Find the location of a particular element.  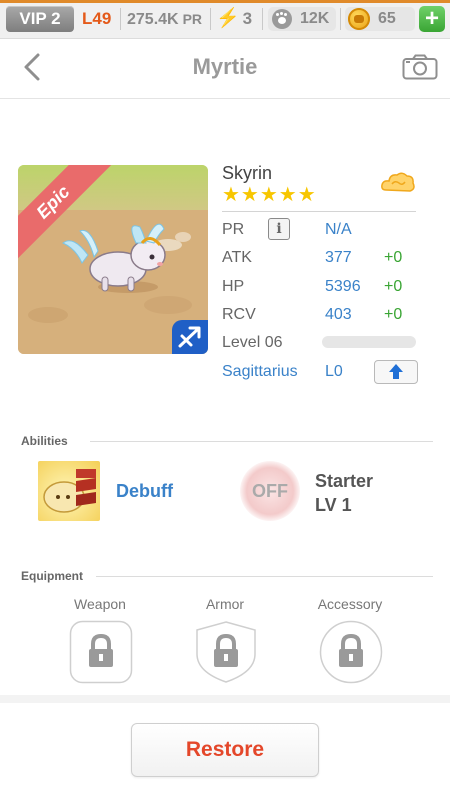

ability-off-label: OFF is located at coordinates (270, 491).